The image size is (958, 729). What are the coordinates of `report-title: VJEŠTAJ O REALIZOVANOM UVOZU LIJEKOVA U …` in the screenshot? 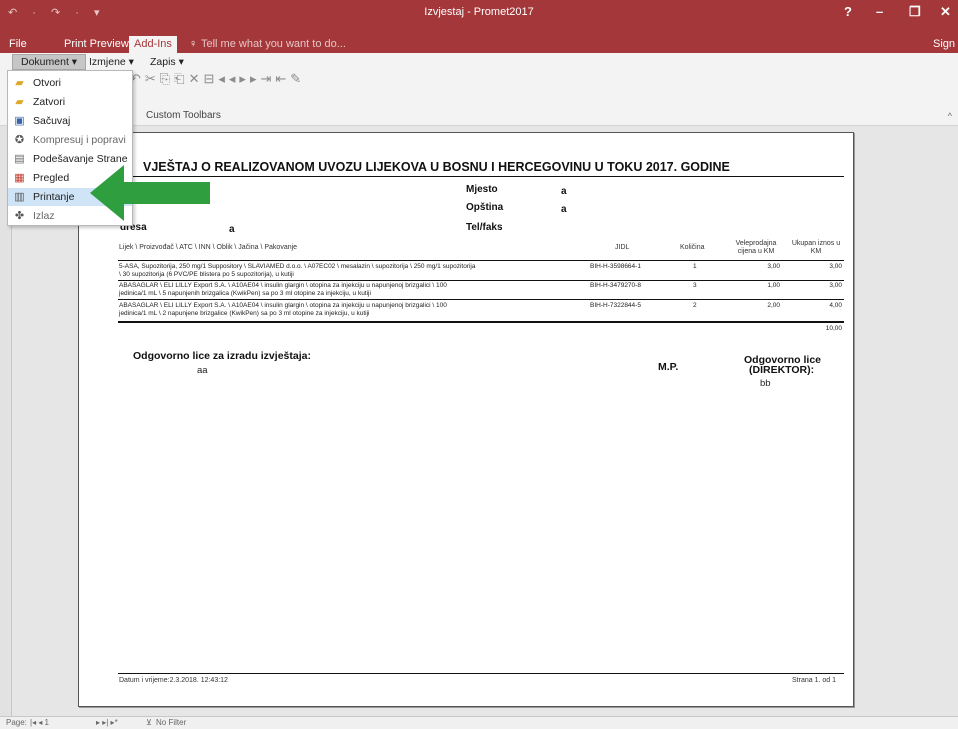 It's located at (436, 167).